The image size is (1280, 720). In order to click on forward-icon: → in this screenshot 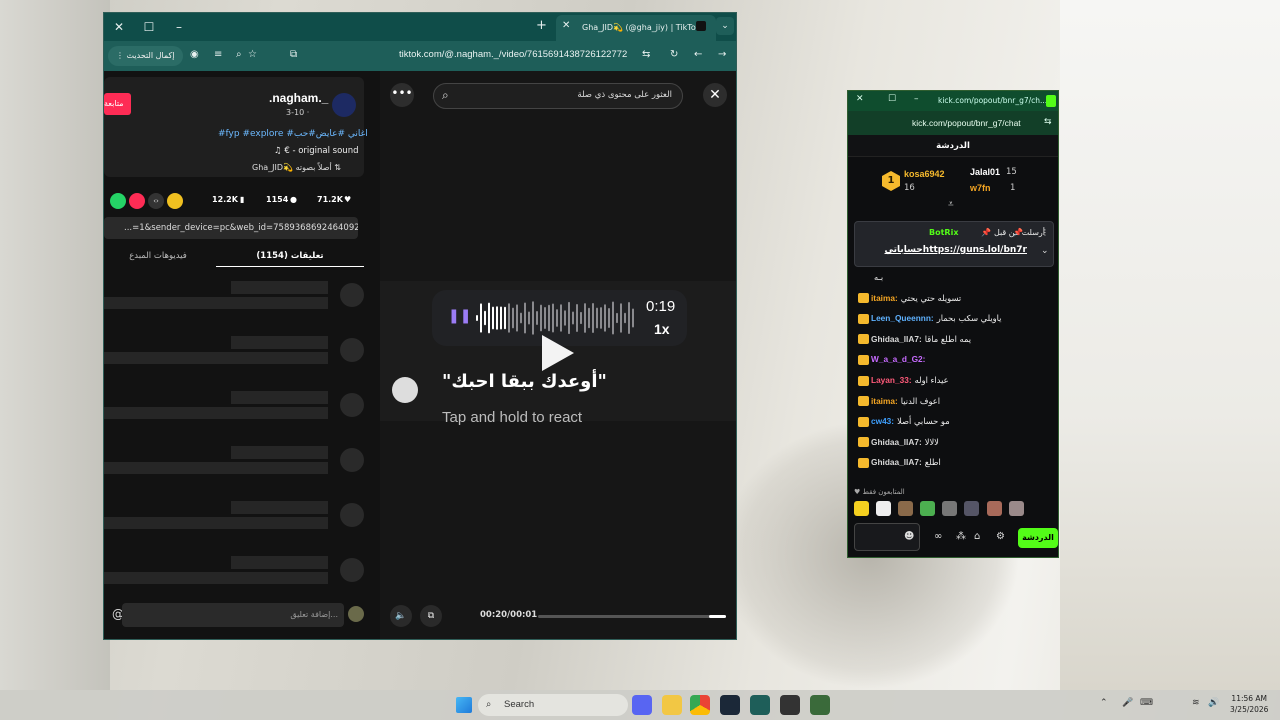, I will do `click(722, 54)`.